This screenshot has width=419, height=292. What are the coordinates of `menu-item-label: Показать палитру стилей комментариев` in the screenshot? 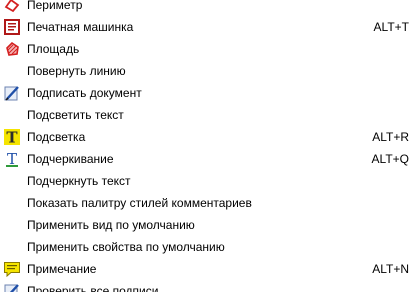 It's located at (139, 203).